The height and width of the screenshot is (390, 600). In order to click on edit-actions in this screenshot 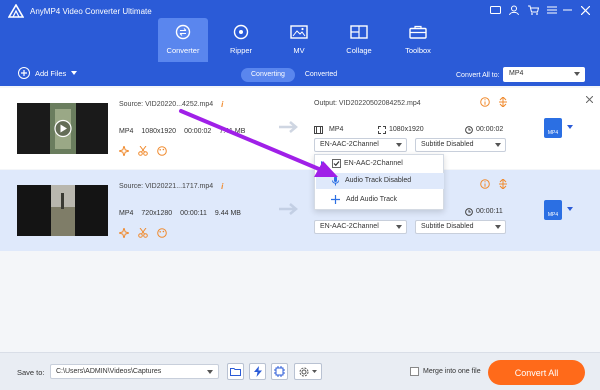, I will do `click(147, 151)`.